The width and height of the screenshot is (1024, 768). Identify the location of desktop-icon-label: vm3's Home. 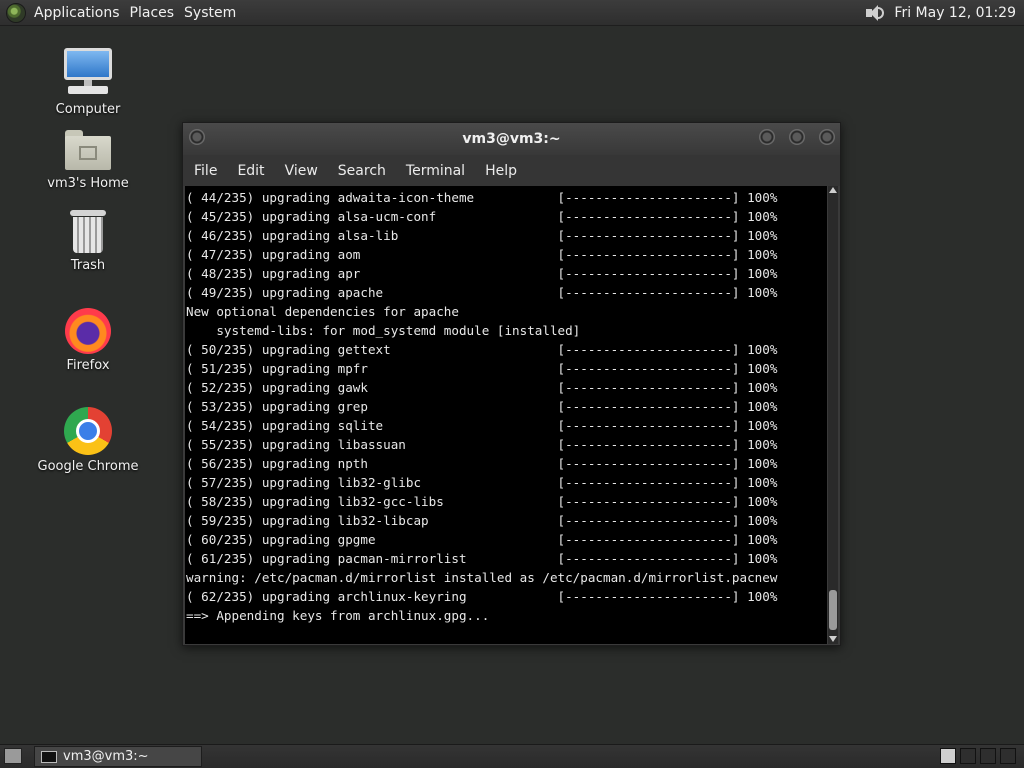
(88, 183).